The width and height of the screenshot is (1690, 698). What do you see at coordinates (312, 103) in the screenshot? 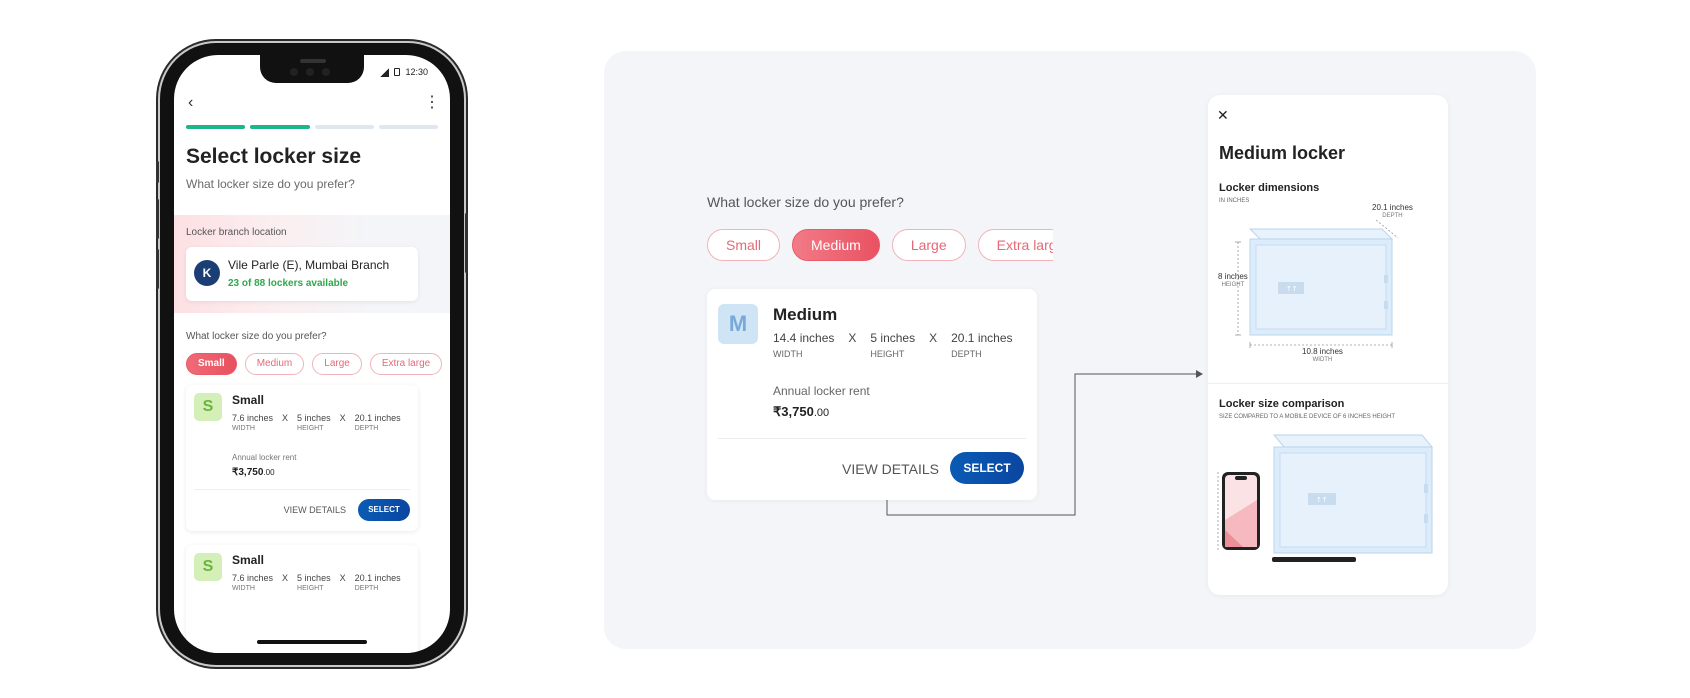
I see `top-bar: ‹ ⋮` at bounding box center [312, 103].